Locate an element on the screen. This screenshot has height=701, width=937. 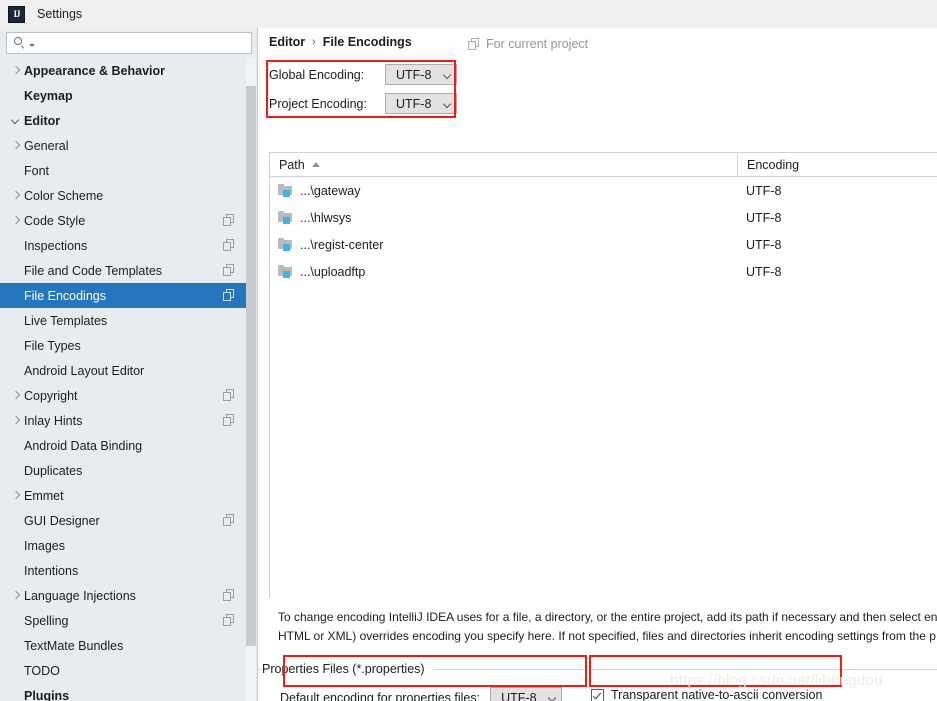
global-encoding-select: UTF-8 is located at coordinates (421, 74).